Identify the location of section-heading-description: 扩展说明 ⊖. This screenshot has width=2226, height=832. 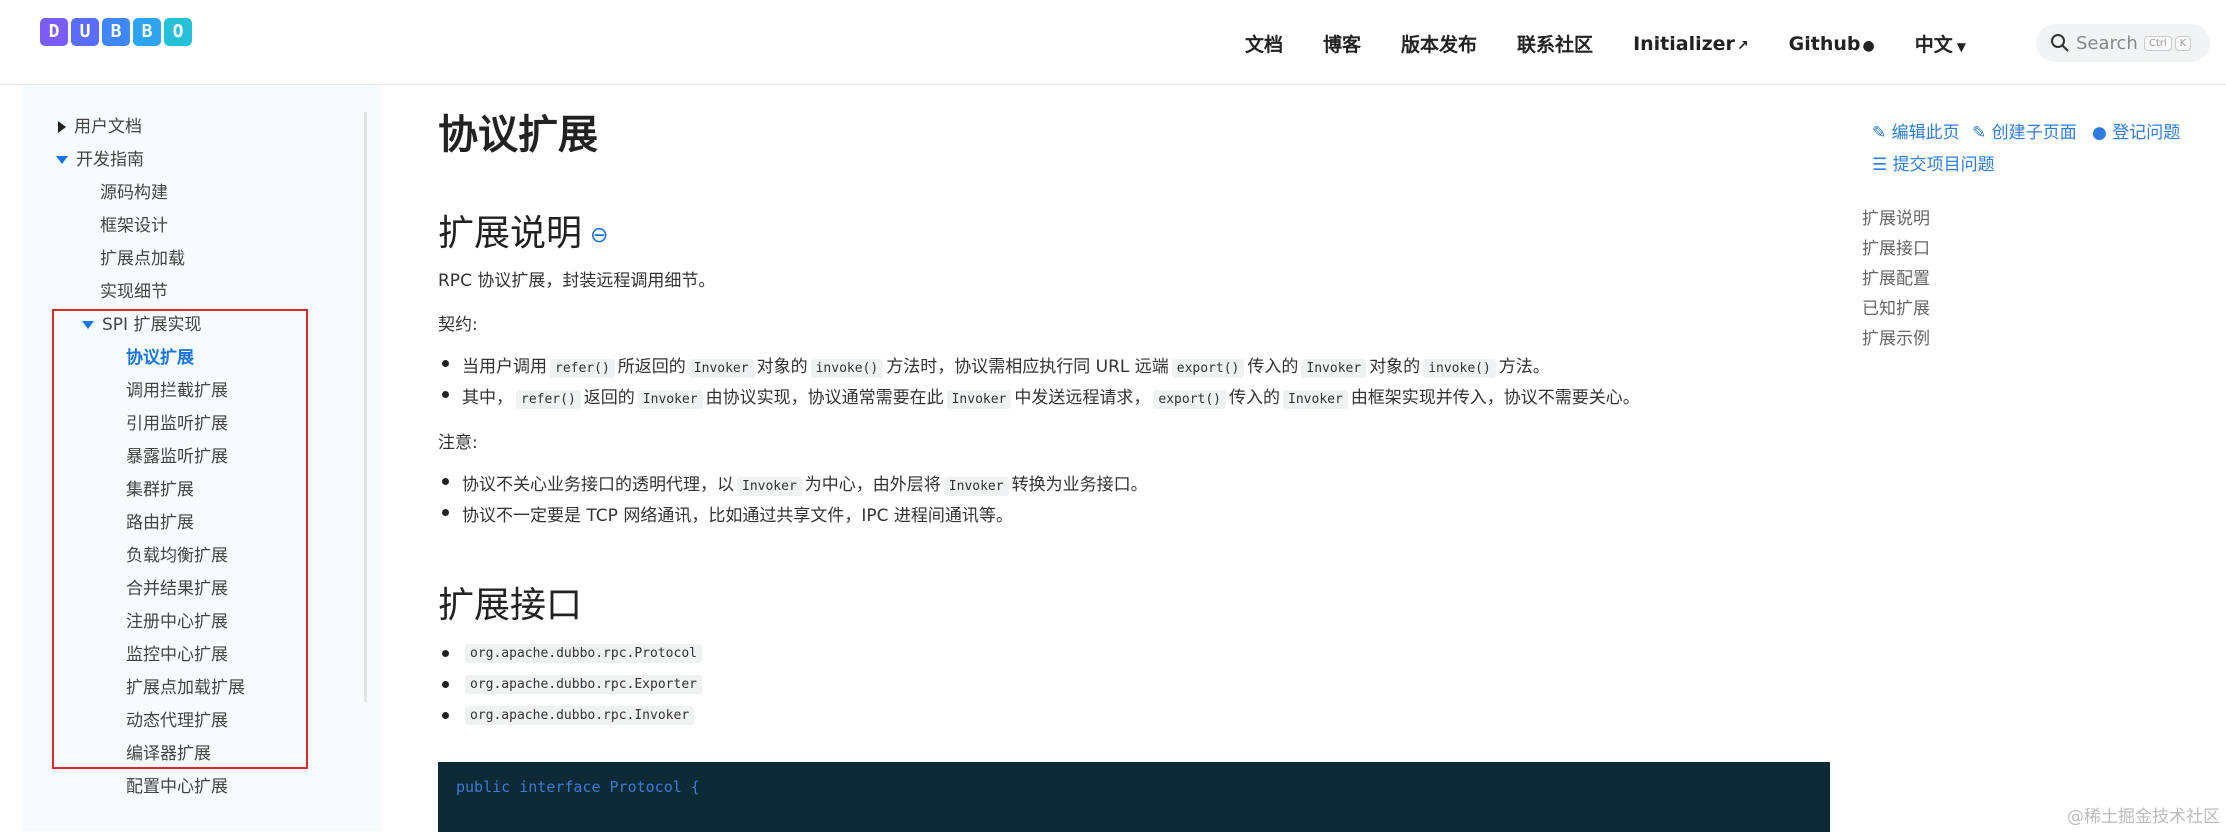
(523, 230).